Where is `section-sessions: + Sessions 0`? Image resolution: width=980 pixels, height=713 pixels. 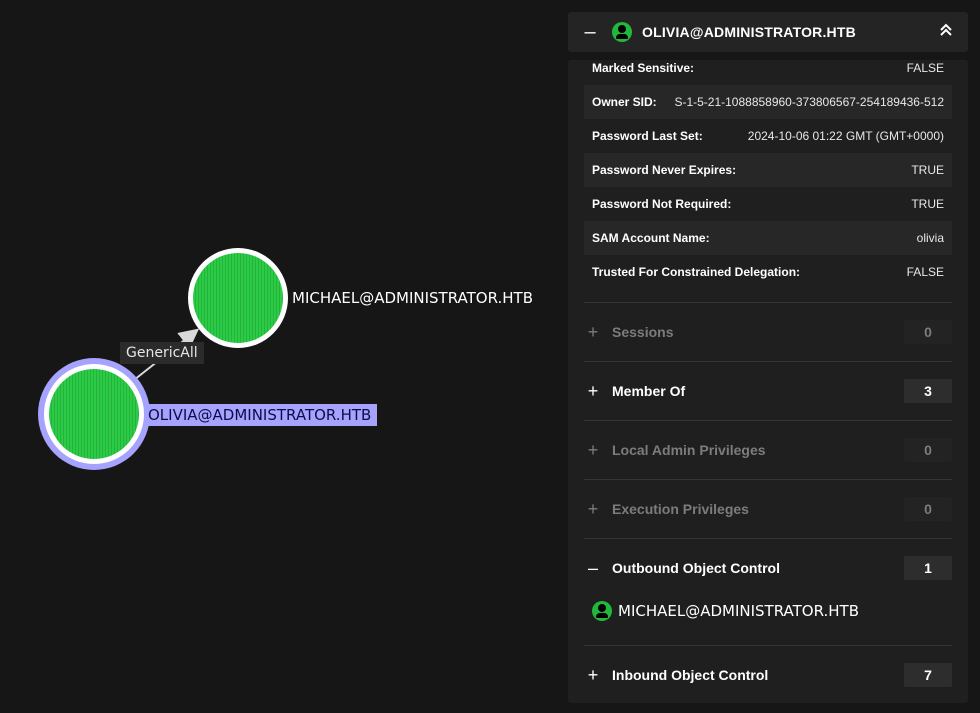
section-sessions: + Sessions 0 is located at coordinates (768, 331).